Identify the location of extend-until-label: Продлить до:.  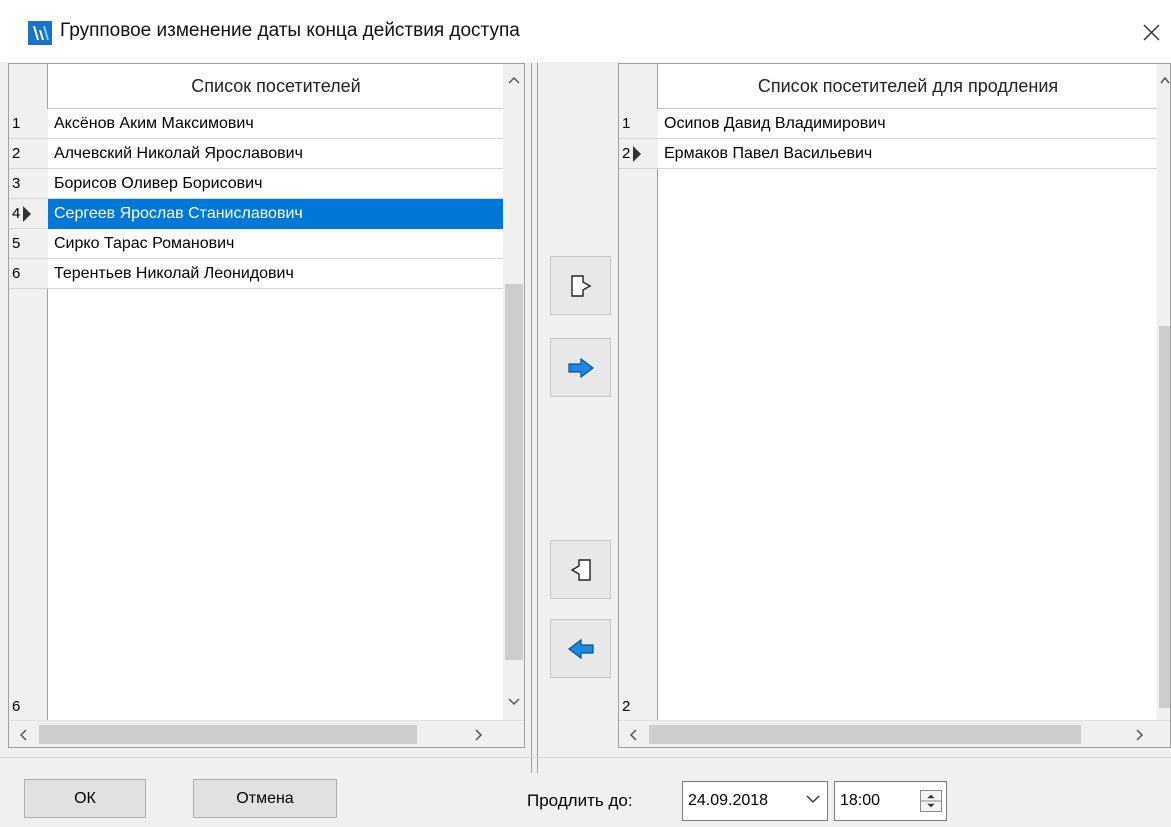
(580, 800).